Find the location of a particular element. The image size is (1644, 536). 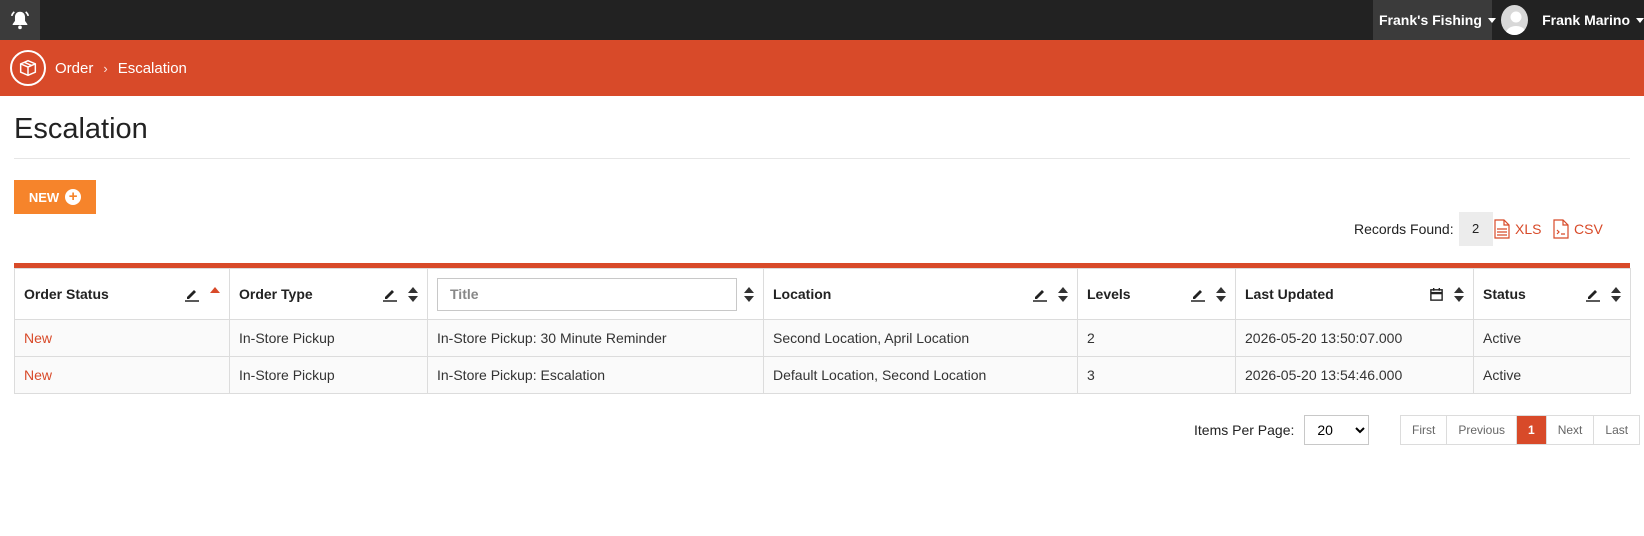

column-title is located at coordinates (595, 294).